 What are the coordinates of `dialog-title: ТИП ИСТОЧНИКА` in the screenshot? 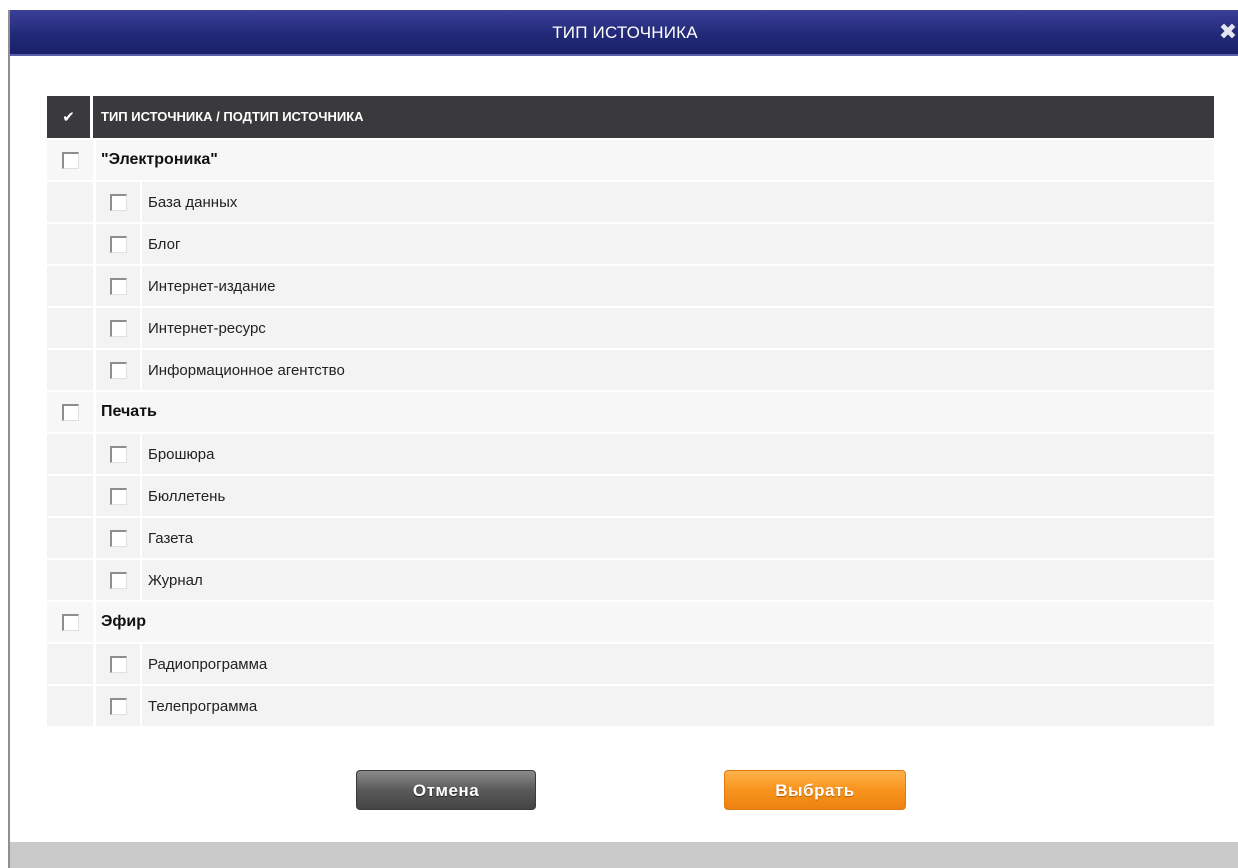 It's located at (625, 32).